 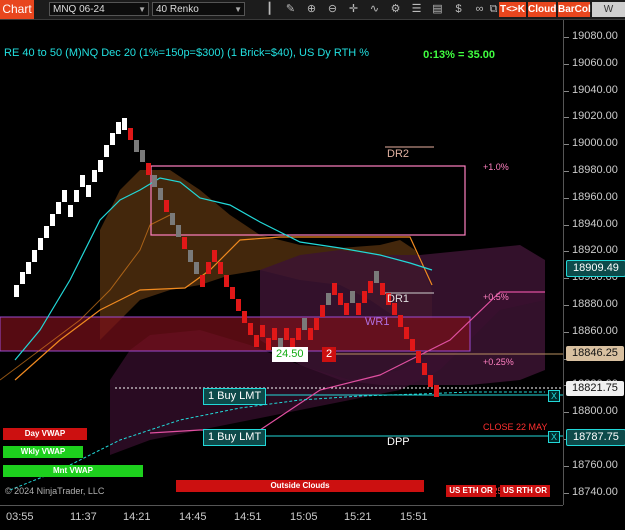 What do you see at coordinates (55, 491) in the screenshot?
I see `copyright-text: © 2024 NinjaTrader, LLC` at bounding box center [55, 491].